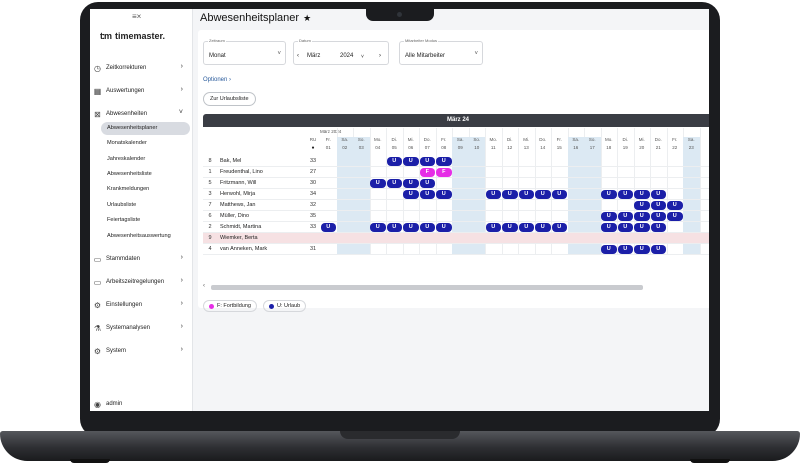 The height and width of the screenshot is (465, 800). What do you see at coordinates (380, 56) in the screenshot?
I see `next-month-icon: ›` at bounding box center [380, 56].